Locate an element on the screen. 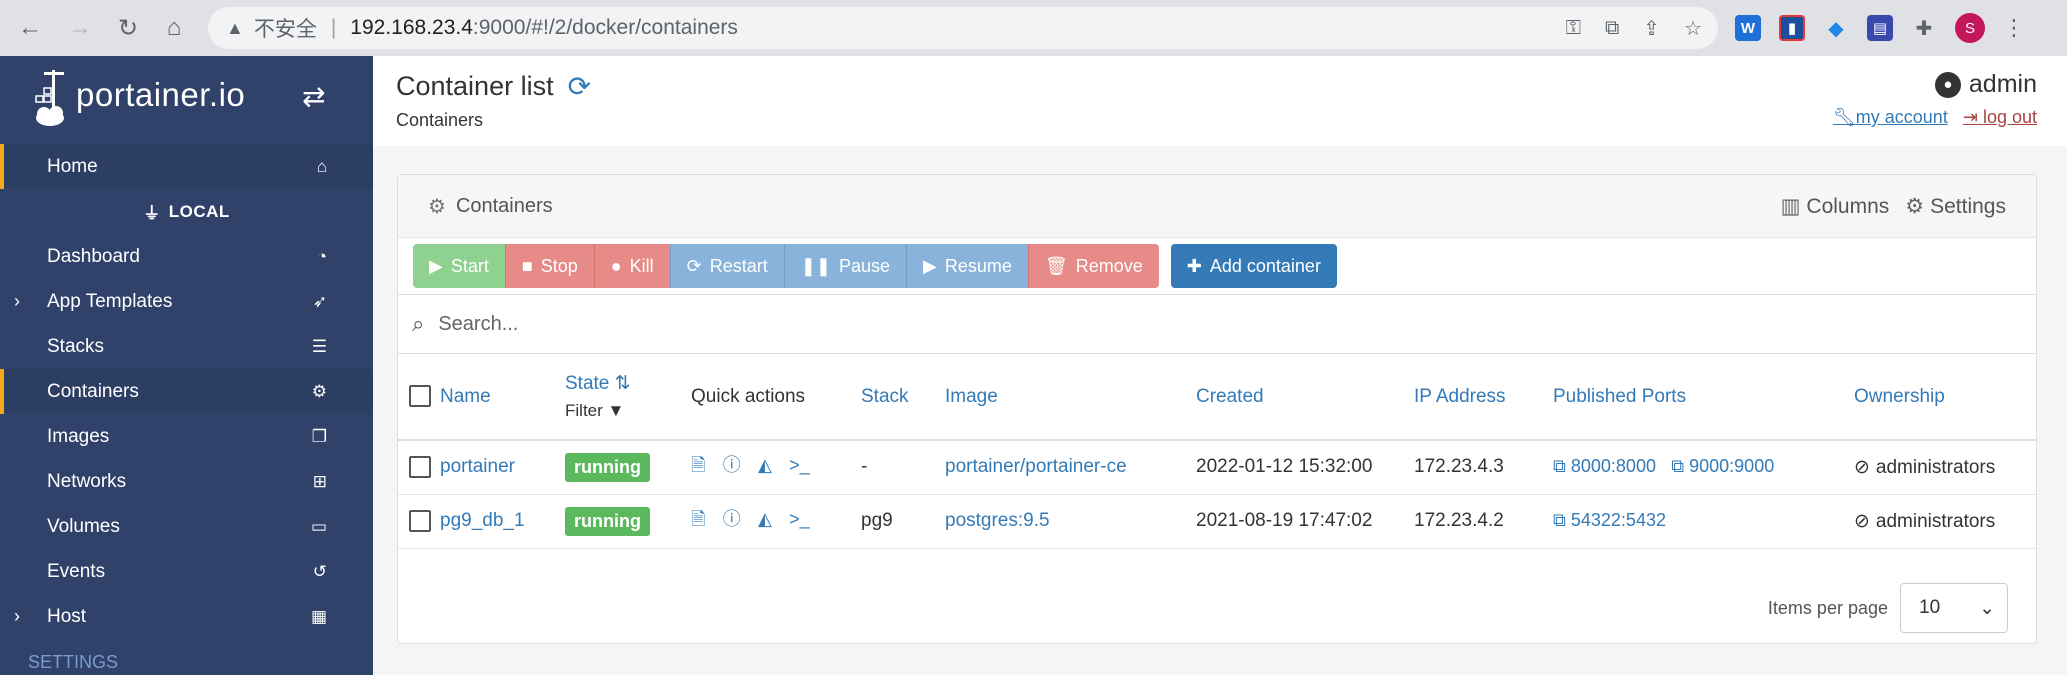 This screenshot has height=675, width=2067. image-link: portainer/portainer-ce is located at coordinates (1036, 466).